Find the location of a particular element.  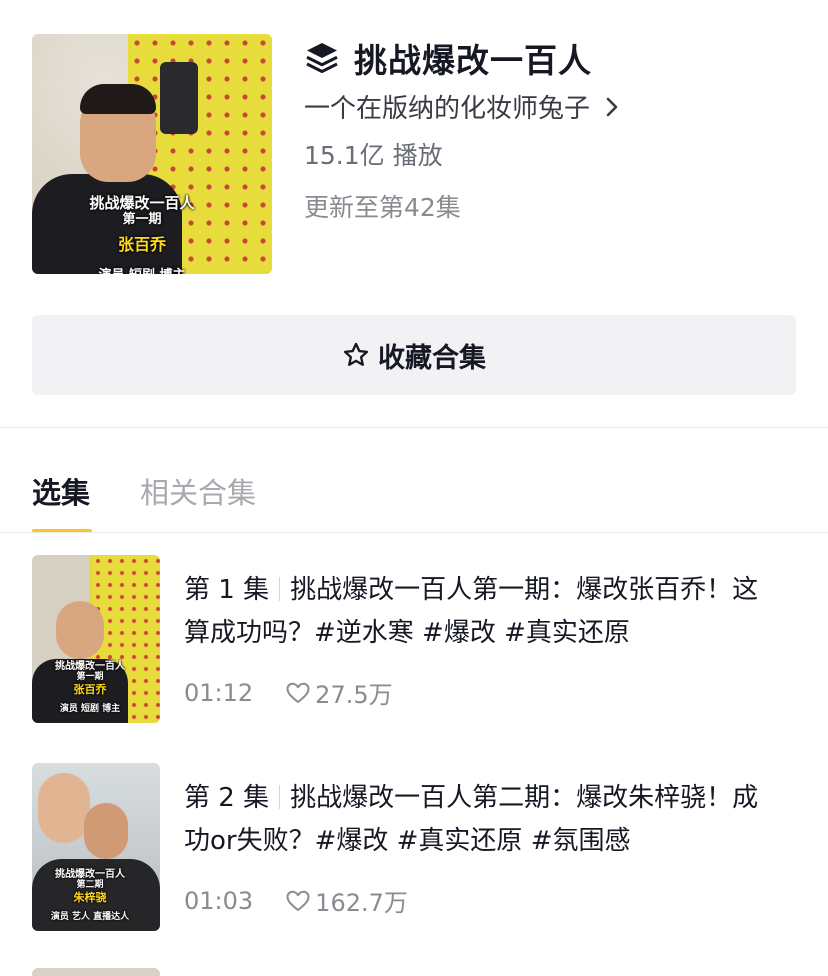

episode-duration: 01:12 is located at coordinates (219, 692).